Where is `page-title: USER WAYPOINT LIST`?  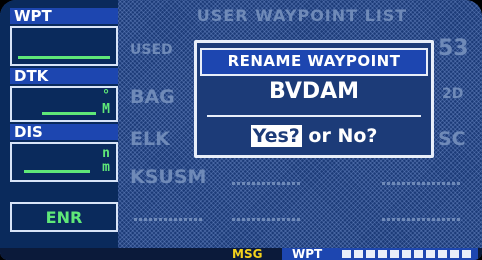 page-title: USER WAYPOINT LIST is located at coordinates (302, 15).